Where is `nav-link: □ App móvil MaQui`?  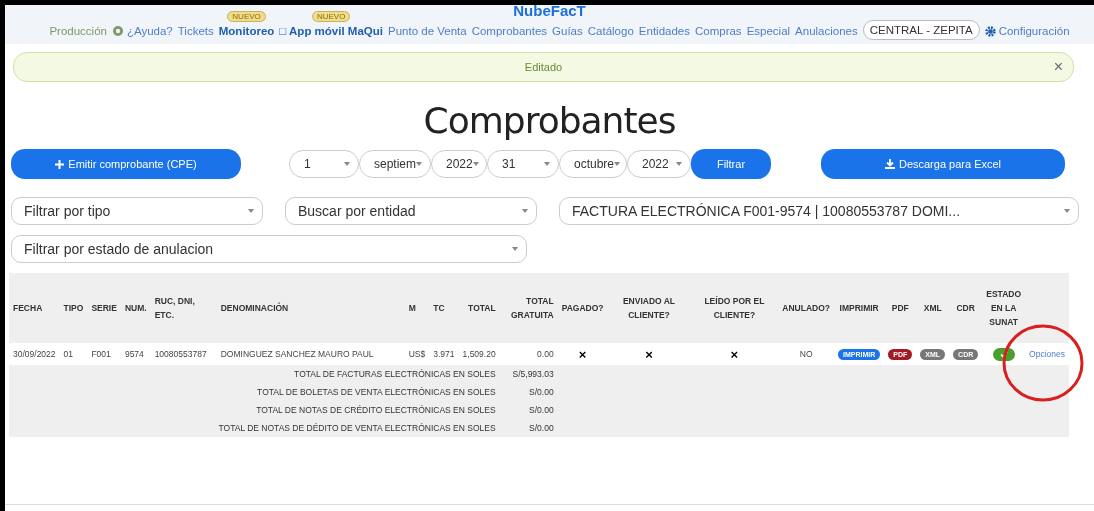
nav-link: □ App móvil MaQui is located at coordinates (331, 31).